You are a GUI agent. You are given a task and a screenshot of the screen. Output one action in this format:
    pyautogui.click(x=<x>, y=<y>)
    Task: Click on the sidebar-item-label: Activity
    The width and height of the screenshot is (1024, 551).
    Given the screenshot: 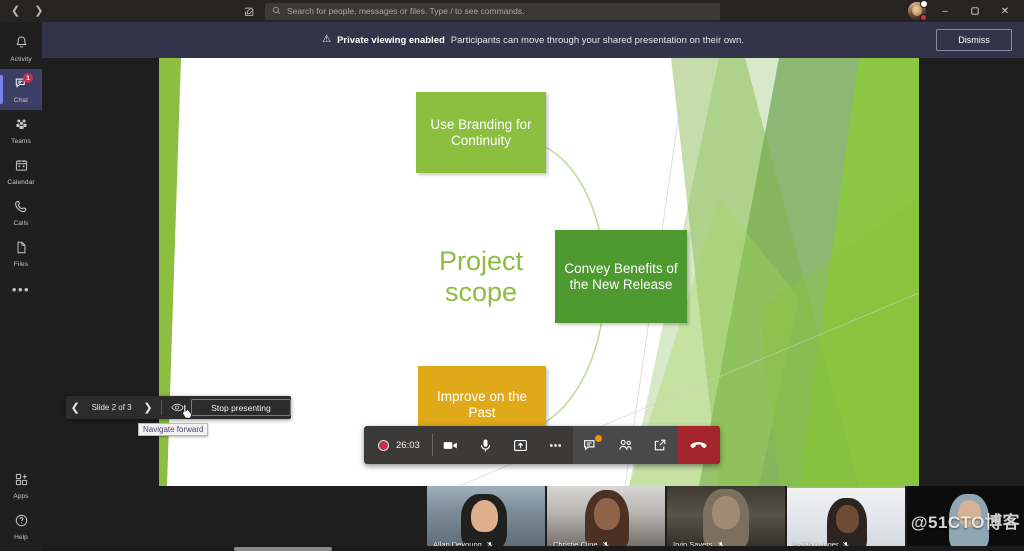 What is the action you would take?
    pyautogui.click(x=21, y=59)
    